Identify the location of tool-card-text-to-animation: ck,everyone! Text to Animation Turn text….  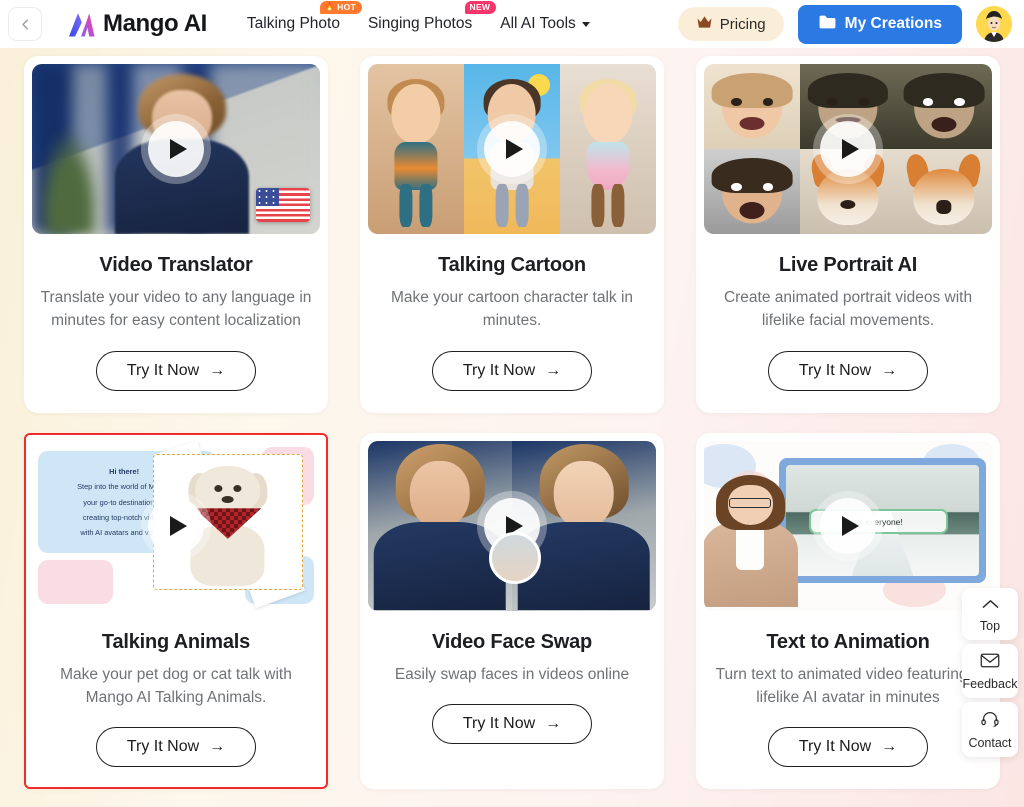
(848, 610).